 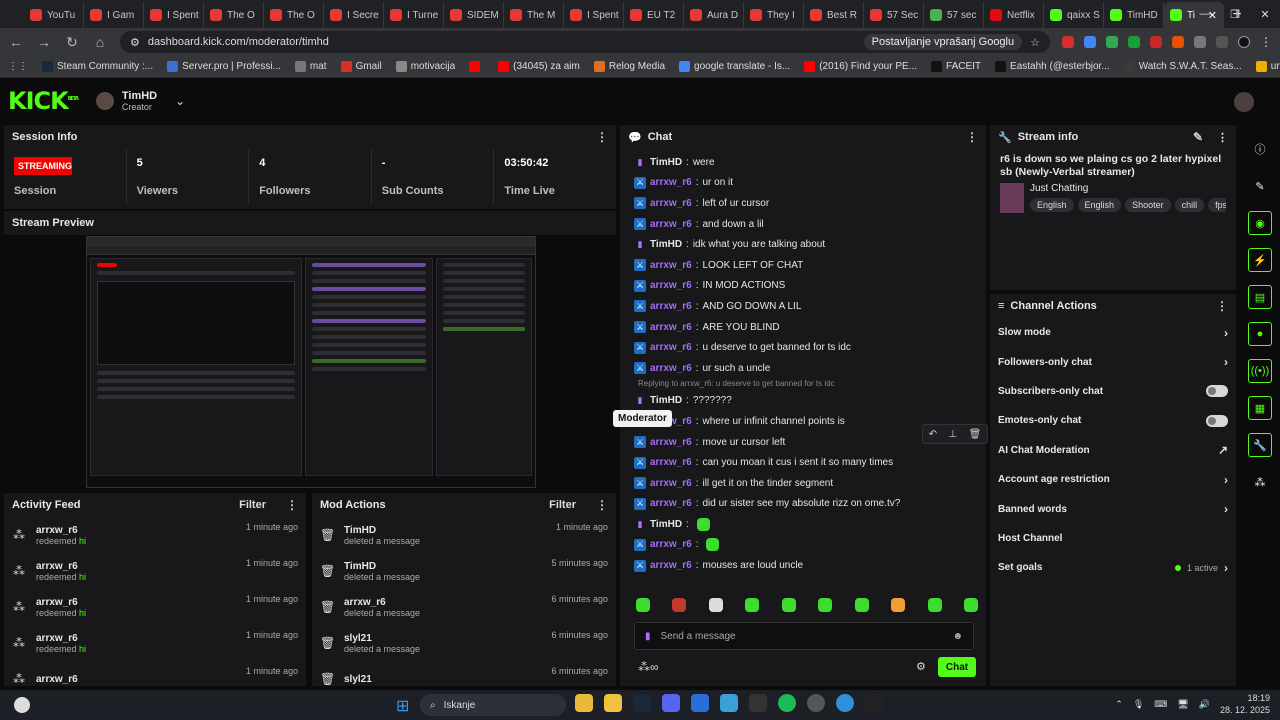 What do you see at coordinates (1217, 205) in the screenshot?
I see `tag-chip: fps` at bounding box center [1217, 205].